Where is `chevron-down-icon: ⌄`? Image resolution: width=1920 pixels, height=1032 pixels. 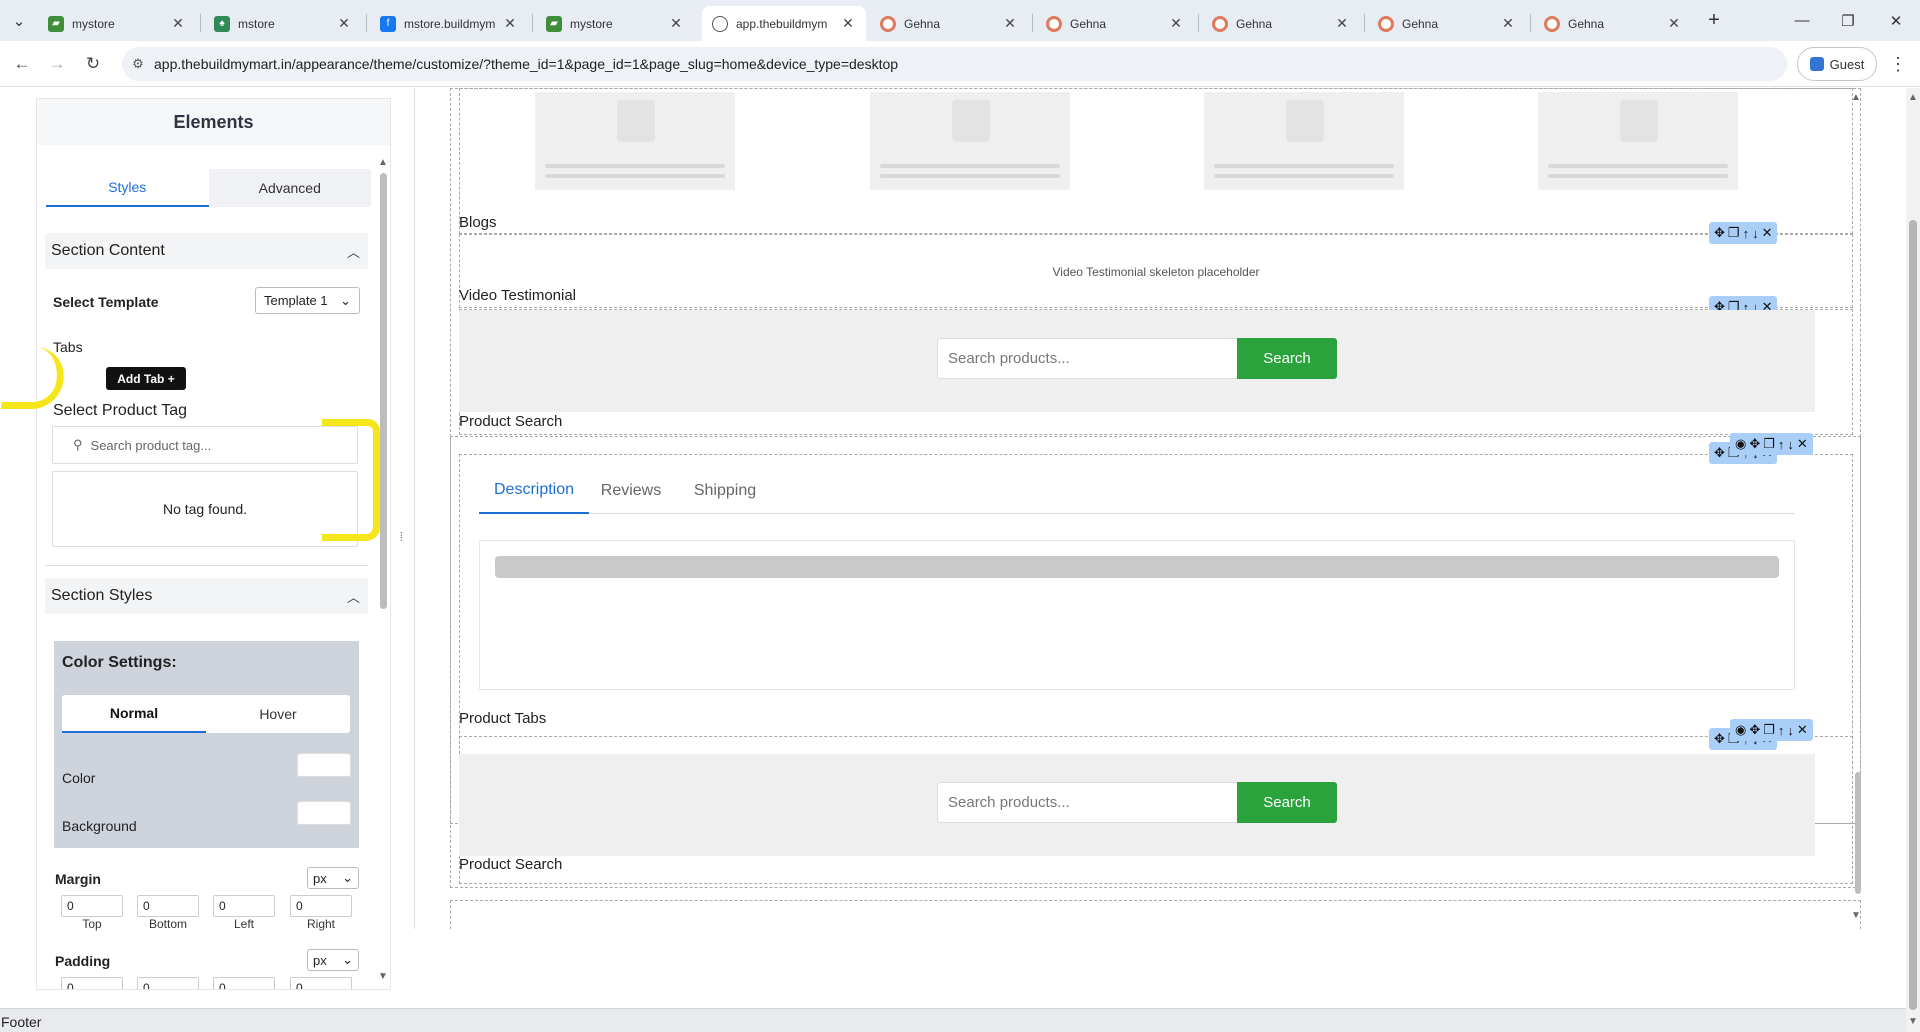 chevron-down-icon: ⌄ is located at coordinates (347, 959).